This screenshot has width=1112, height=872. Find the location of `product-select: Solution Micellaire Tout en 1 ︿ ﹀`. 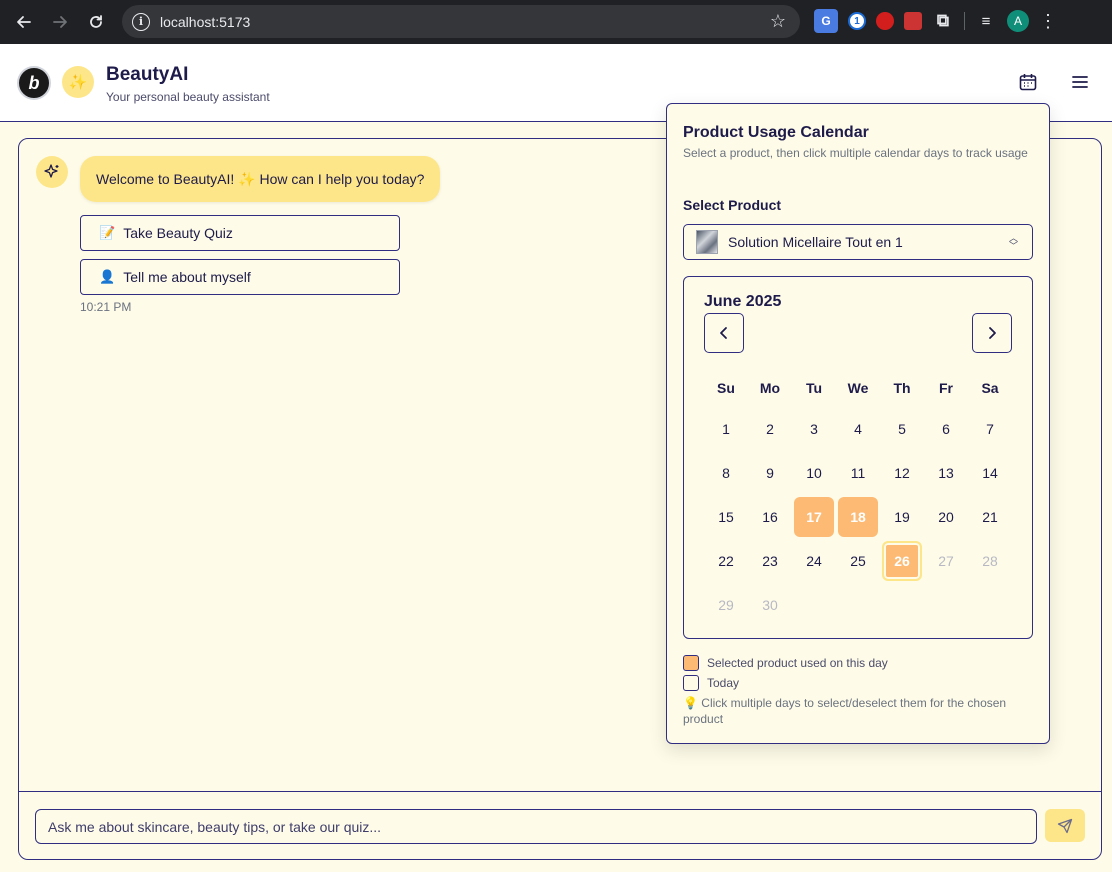

product-select: Solution Micellaire Tout en 1 ︿ ﹀ is located at coordinates (858, 242).